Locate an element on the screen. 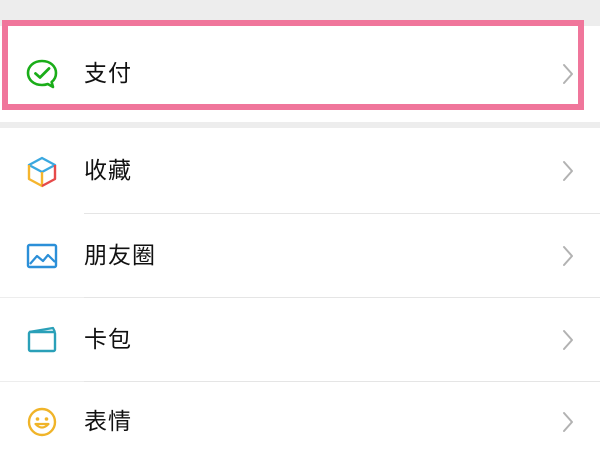 This screenshot has height=450, width=600. menu-item-label: 支付 is located at coordinates (108, 74).